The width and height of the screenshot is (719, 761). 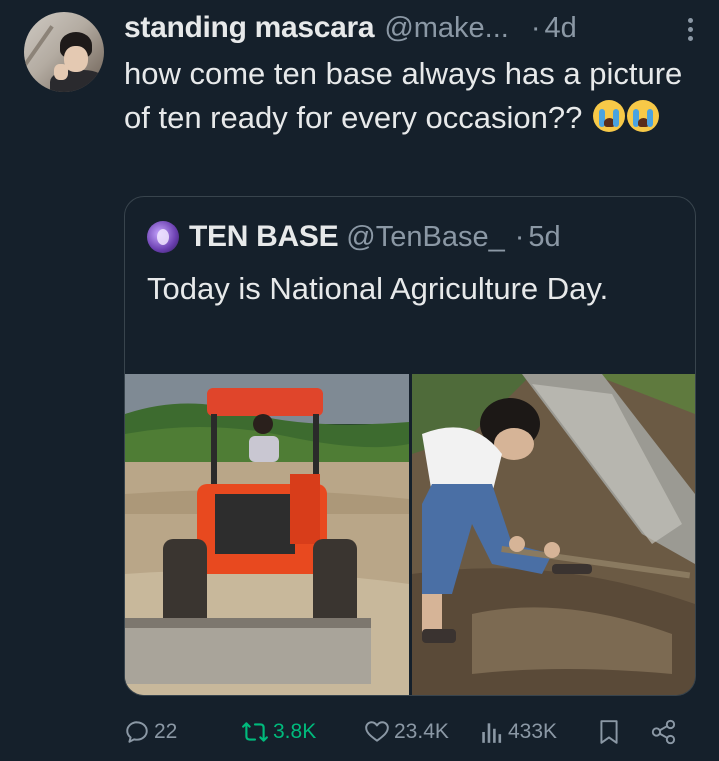 I want to click on repost-count: 3.8K, so click(x=295, y=731).